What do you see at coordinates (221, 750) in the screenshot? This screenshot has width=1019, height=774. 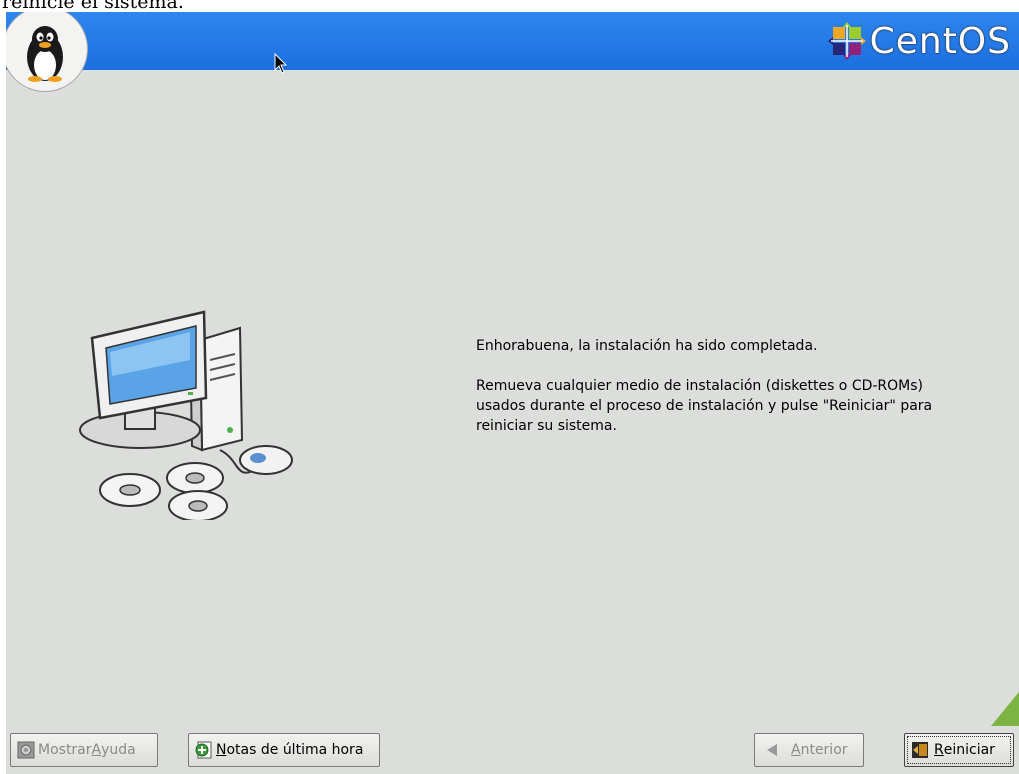 I see `notes-label-mnemonic: N` at bounding box center [221, 750].